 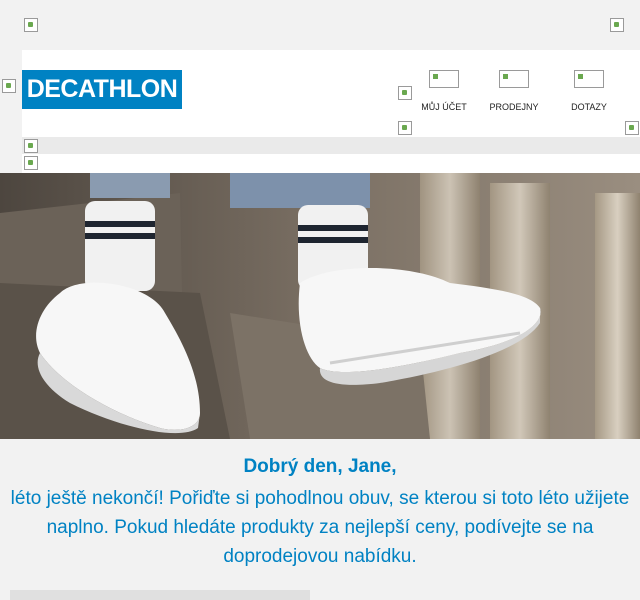 What do you see at coordinates (444, 79) in the screenshot?
I see `user-icon` at bounding box center [444, 79].